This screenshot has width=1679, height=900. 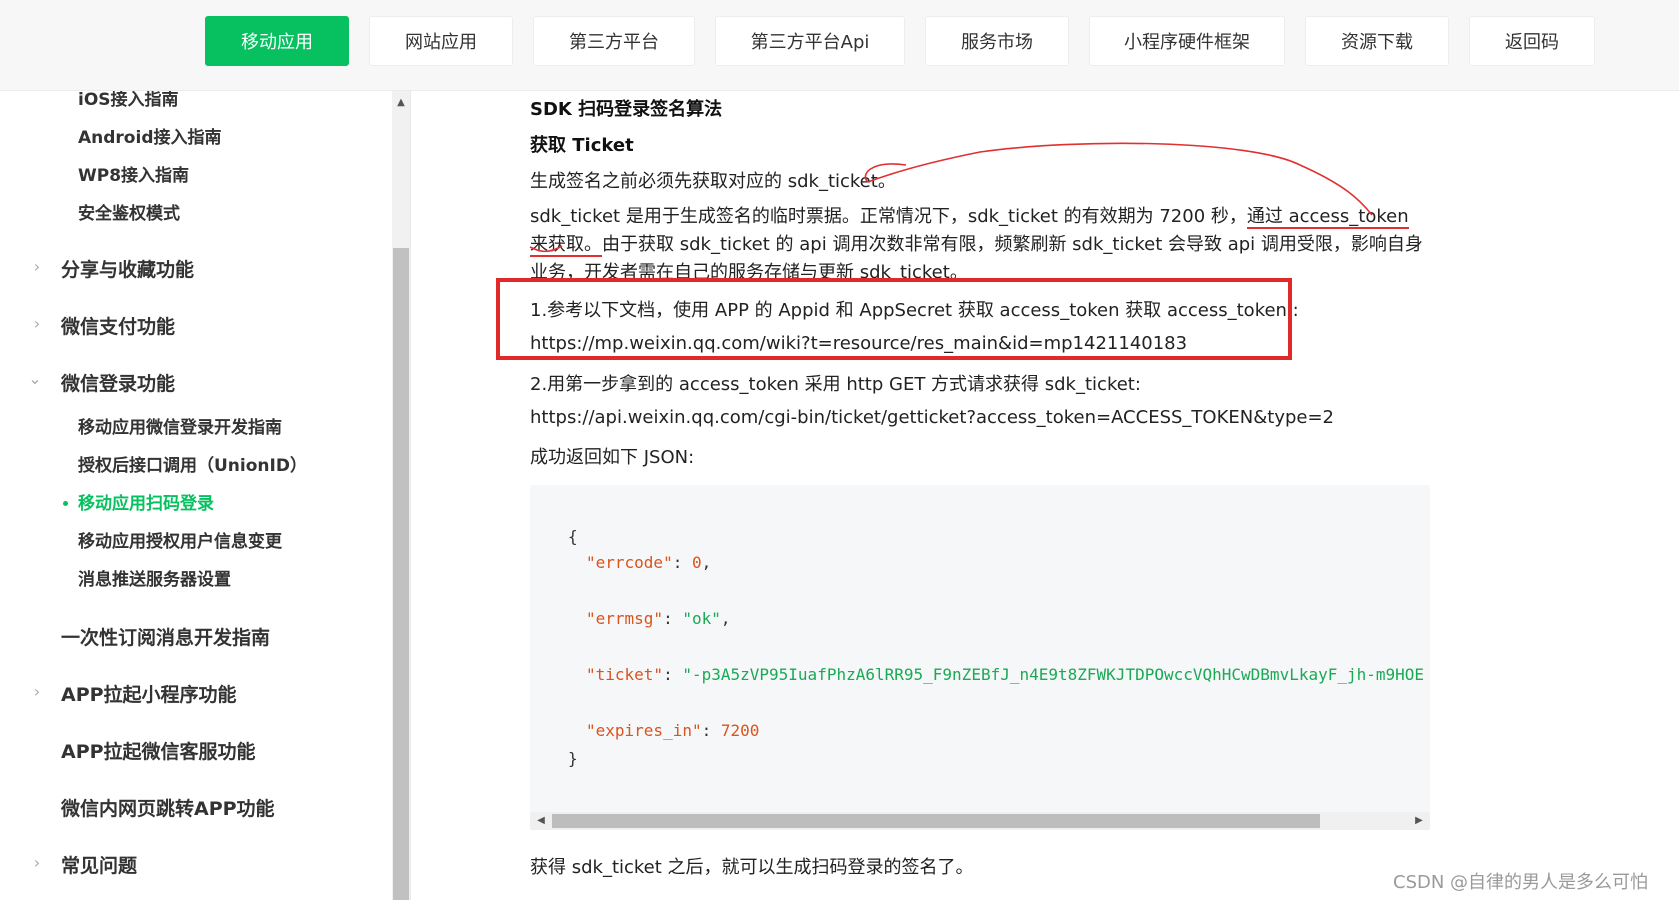 What do you see at coordinates (180, 425) in the screenshot?
I see `sidebar-item-login-dev-guide: 移动应用微信登录开发指南` at bounding box center [180, 425].